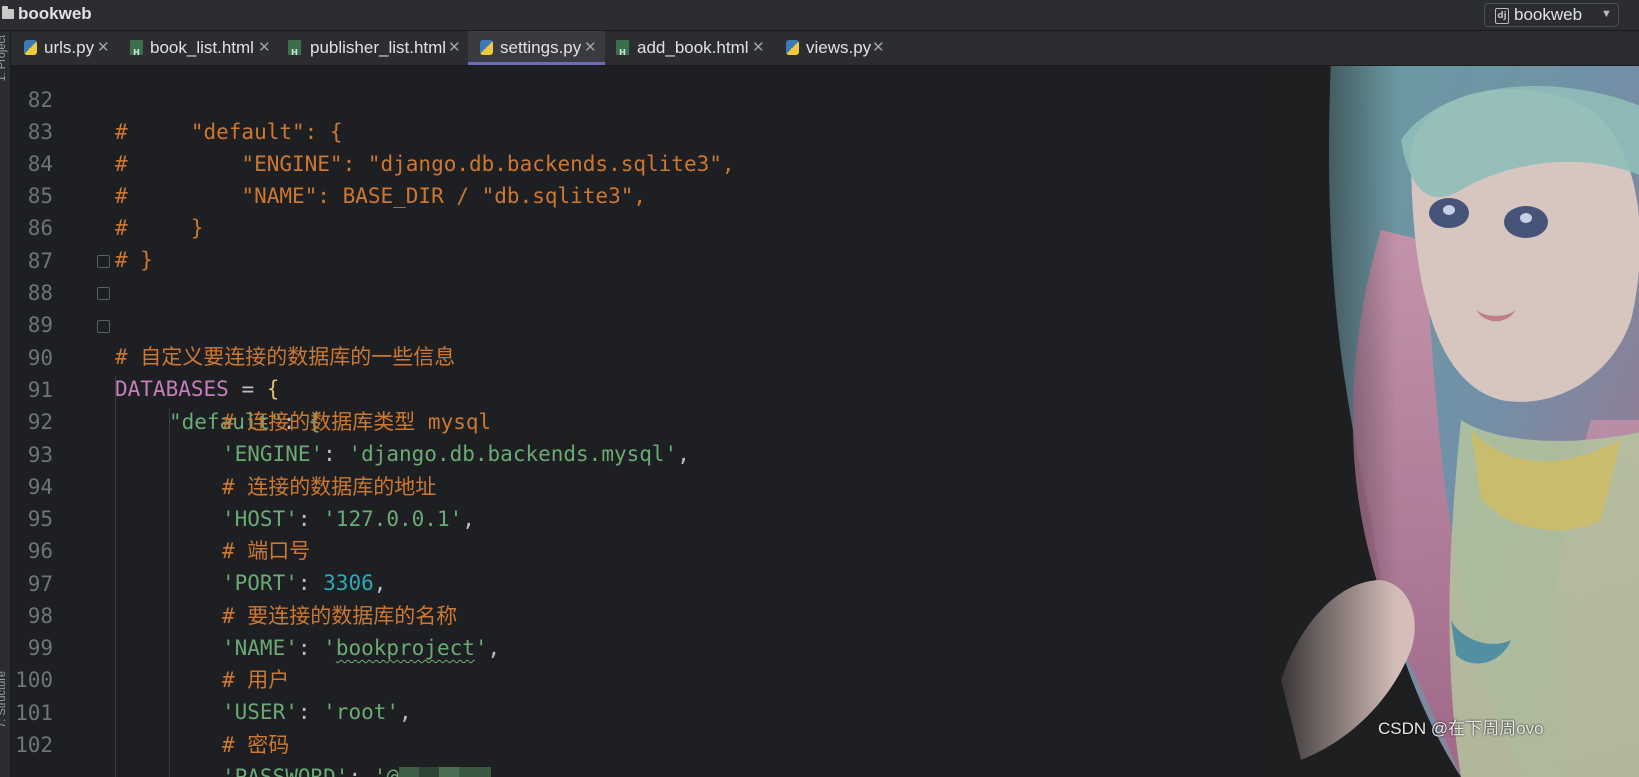  Describe the element at coordinates (4, 58) in the screenshot. I see `project-tool-button: 1: Project` at that location.